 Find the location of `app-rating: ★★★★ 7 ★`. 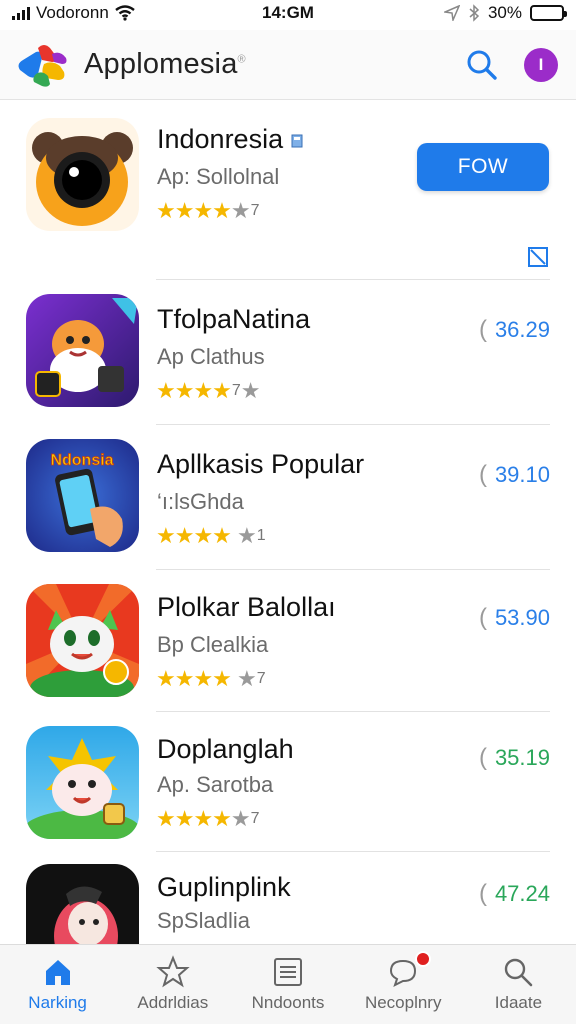

app-rating: ★★★★ 7 ★ is located at coordinates (208, 390).